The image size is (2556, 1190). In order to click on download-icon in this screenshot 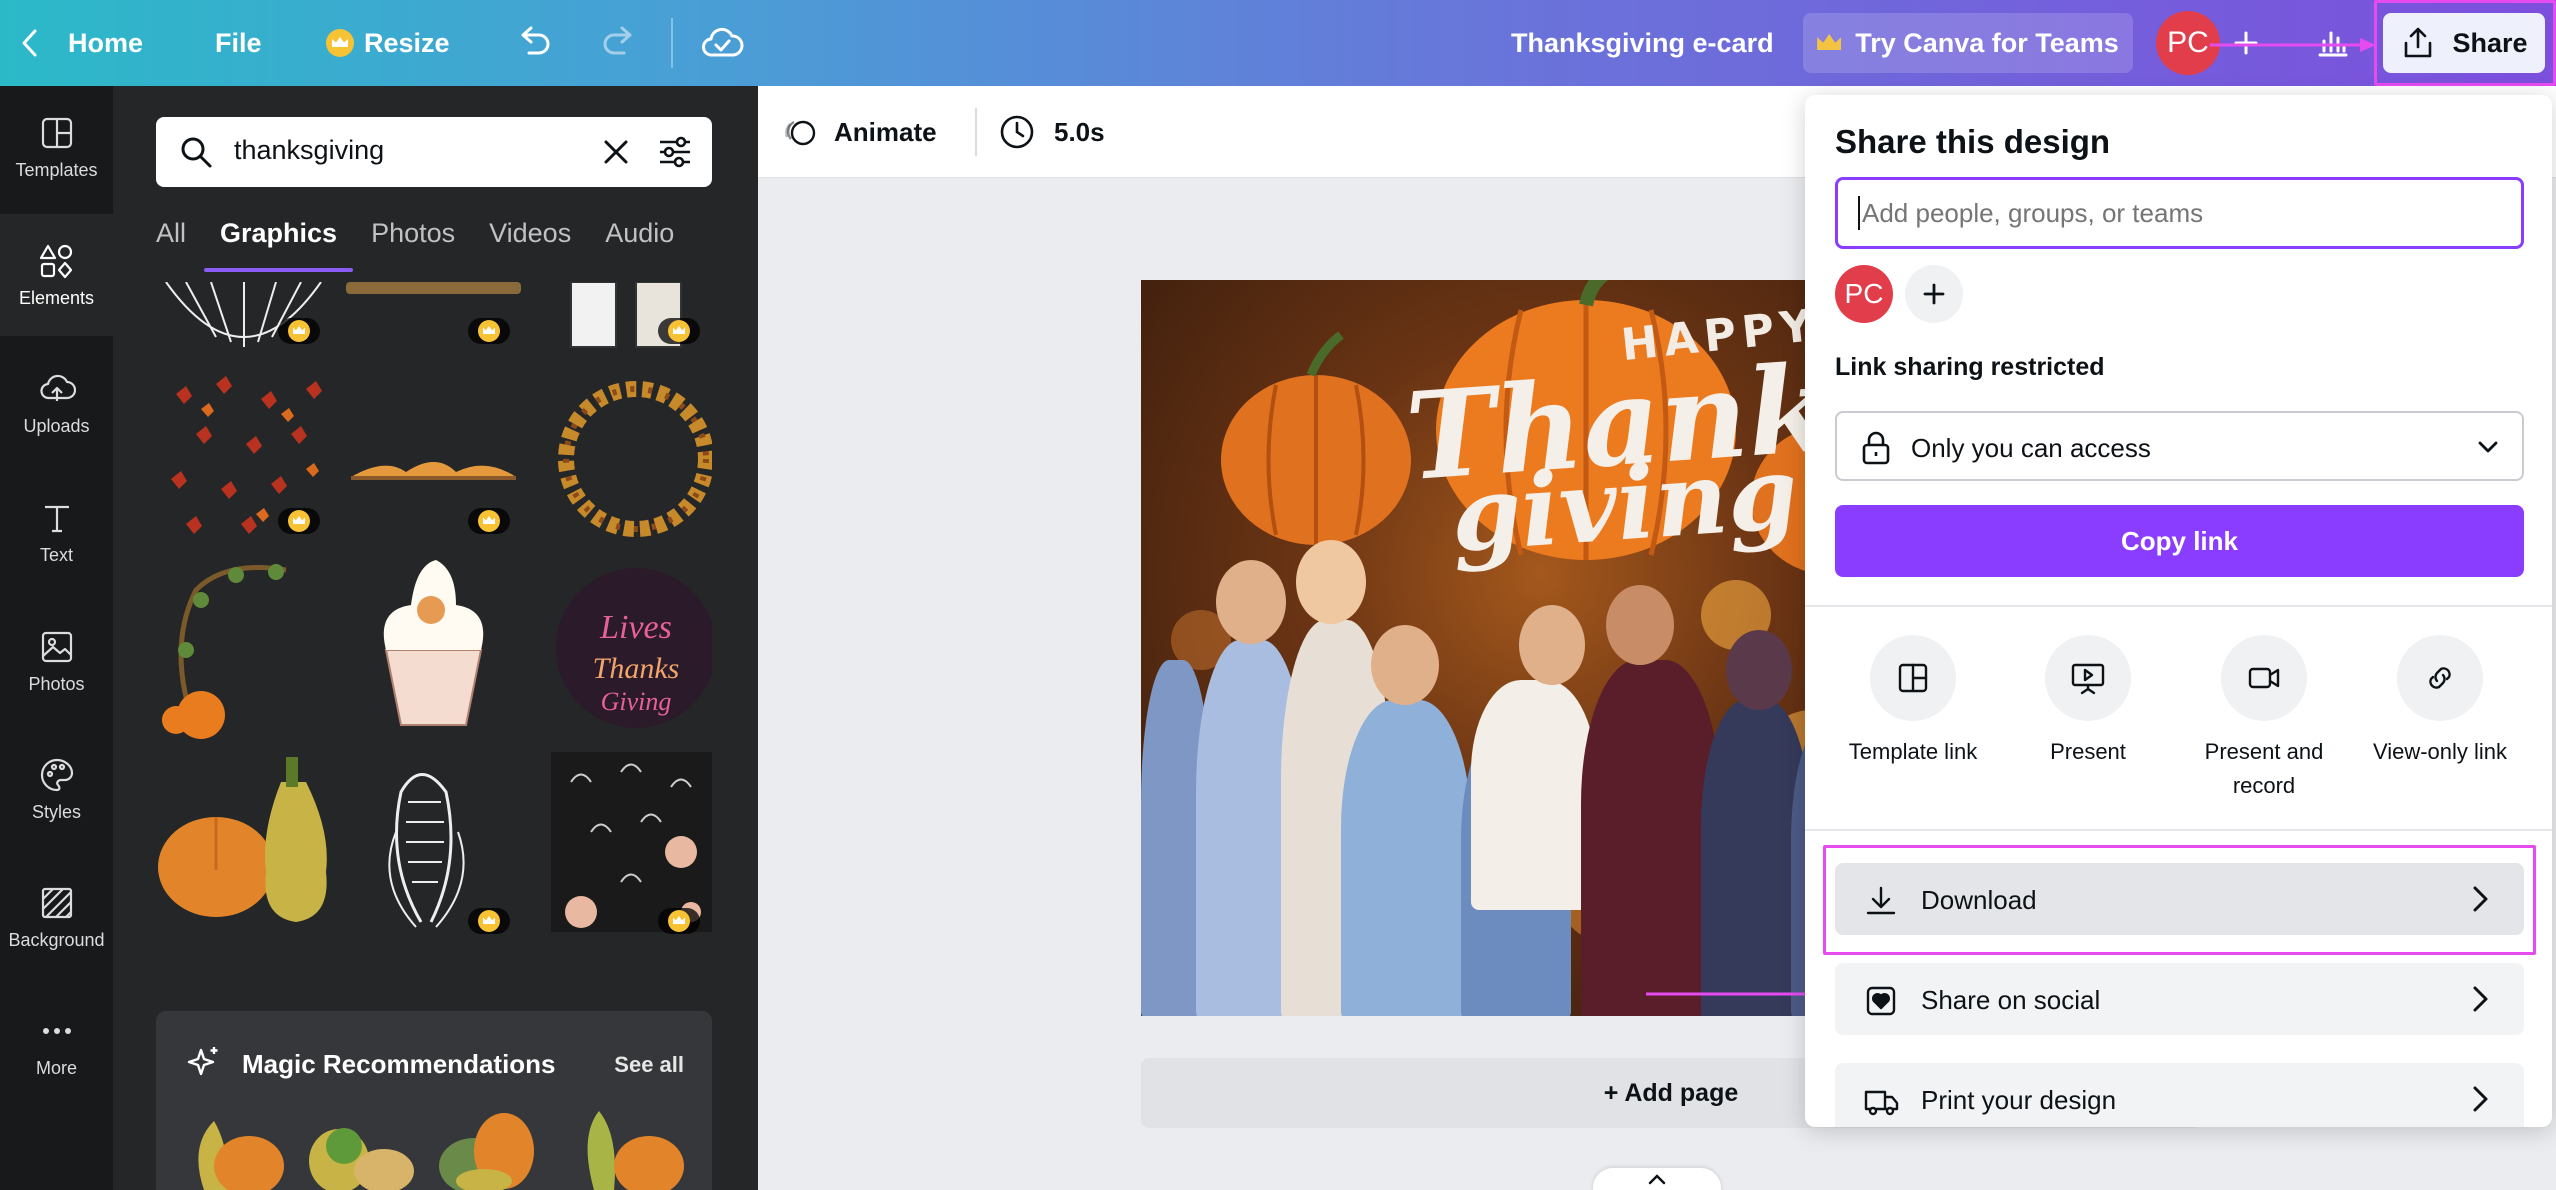, I will do `click(1881, 901)`.